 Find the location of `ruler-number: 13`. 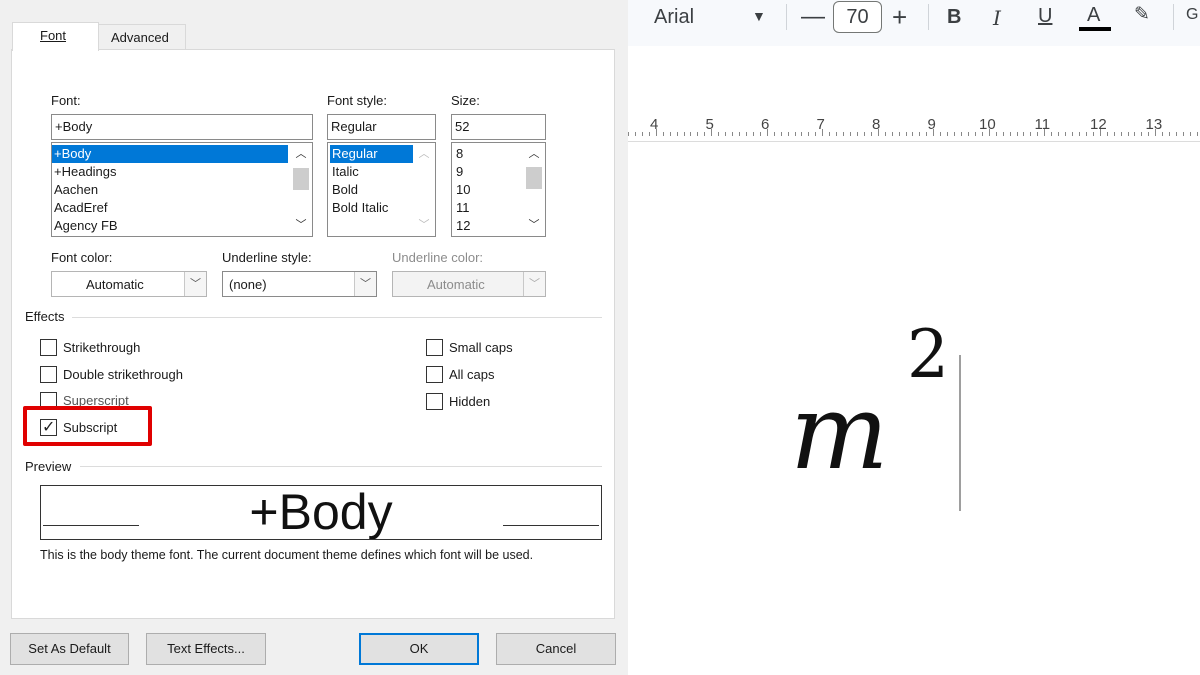

ruler-number: 13 is located at coordinates (1154, 124).